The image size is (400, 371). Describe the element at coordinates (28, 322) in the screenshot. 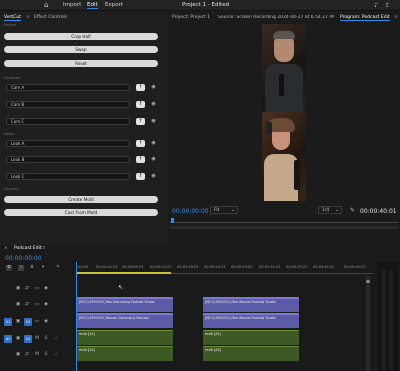

I see `track-label-v1: V1` at that location.